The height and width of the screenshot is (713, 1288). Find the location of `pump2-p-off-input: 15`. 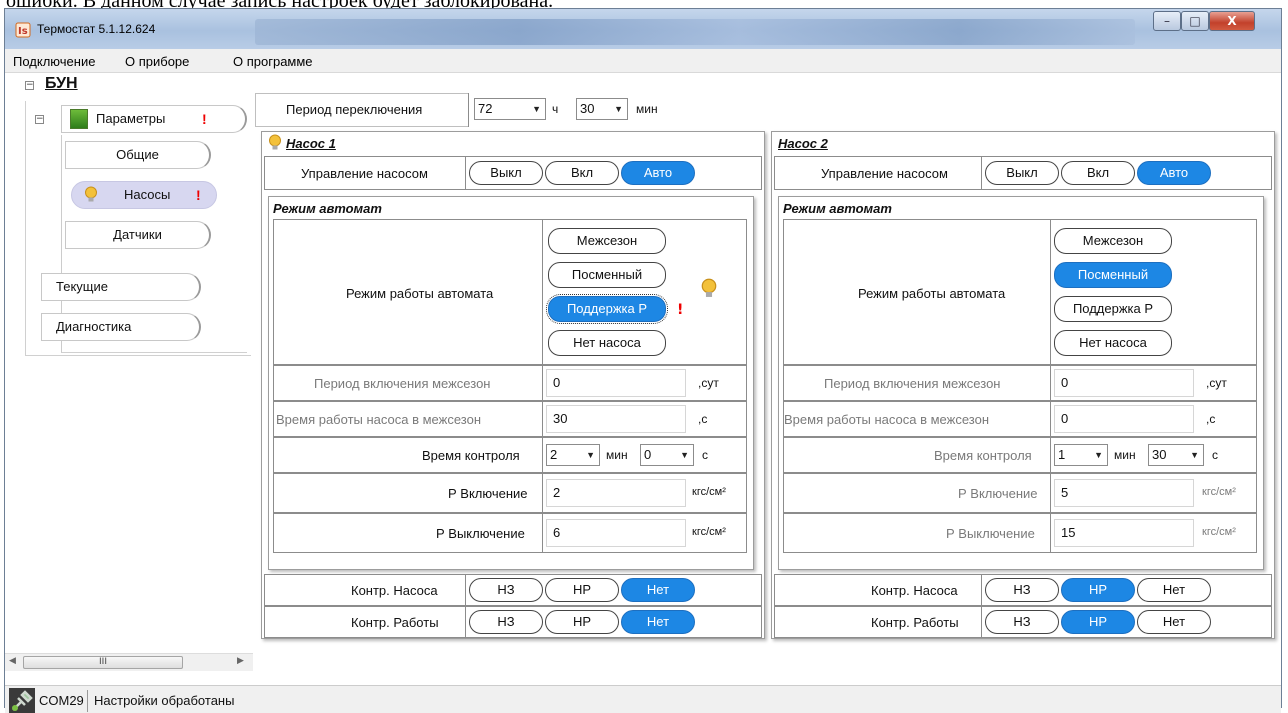

pump2-p-off-input: 15 is located at coordinates (1124, 533).